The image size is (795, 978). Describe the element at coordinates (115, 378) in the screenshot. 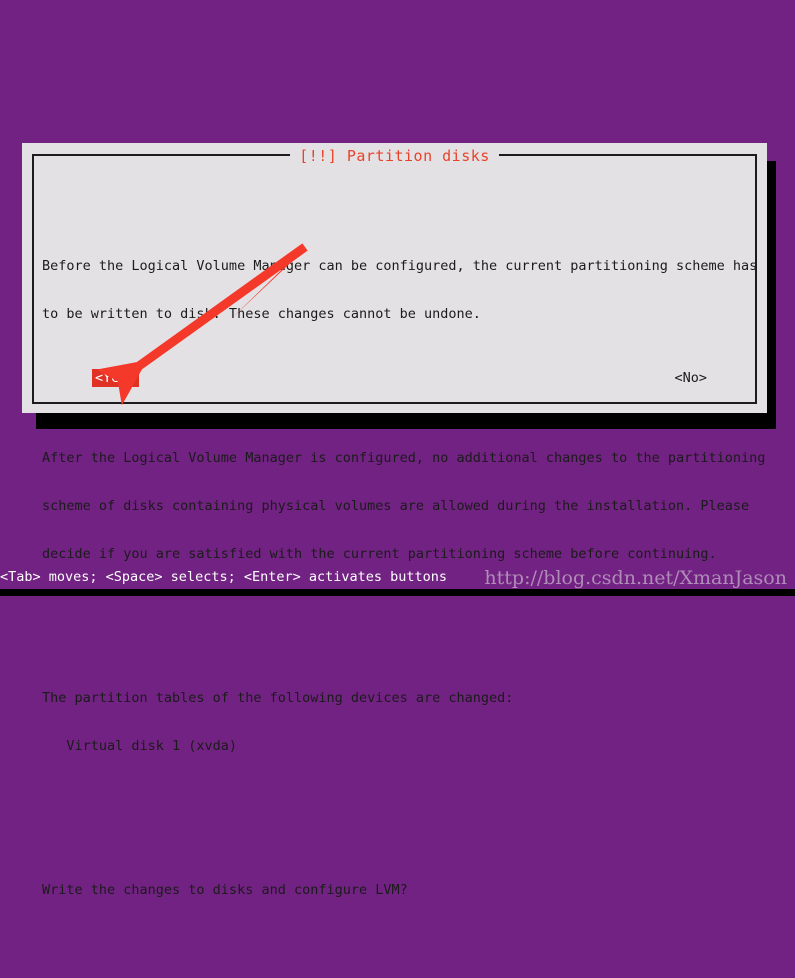

I see `yes-button: <Yes>` at that location.